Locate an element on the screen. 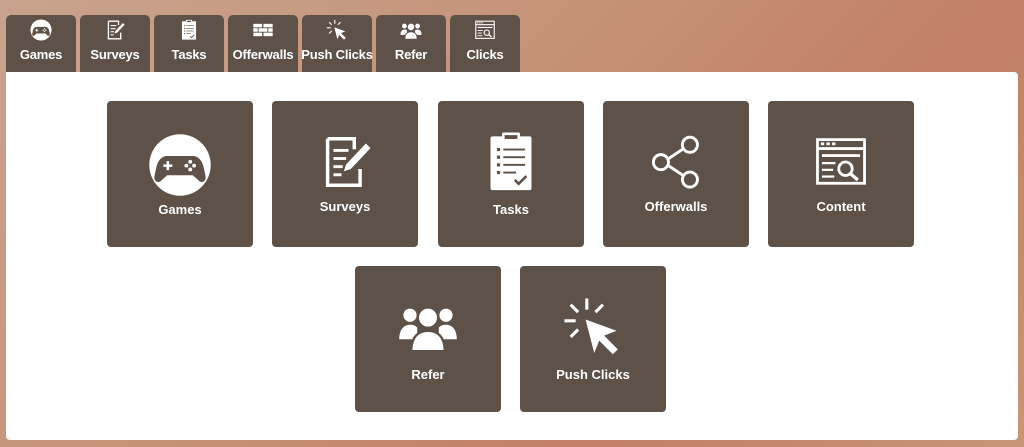  tab-surveys: Surveys is located at coordinates (115, 44).